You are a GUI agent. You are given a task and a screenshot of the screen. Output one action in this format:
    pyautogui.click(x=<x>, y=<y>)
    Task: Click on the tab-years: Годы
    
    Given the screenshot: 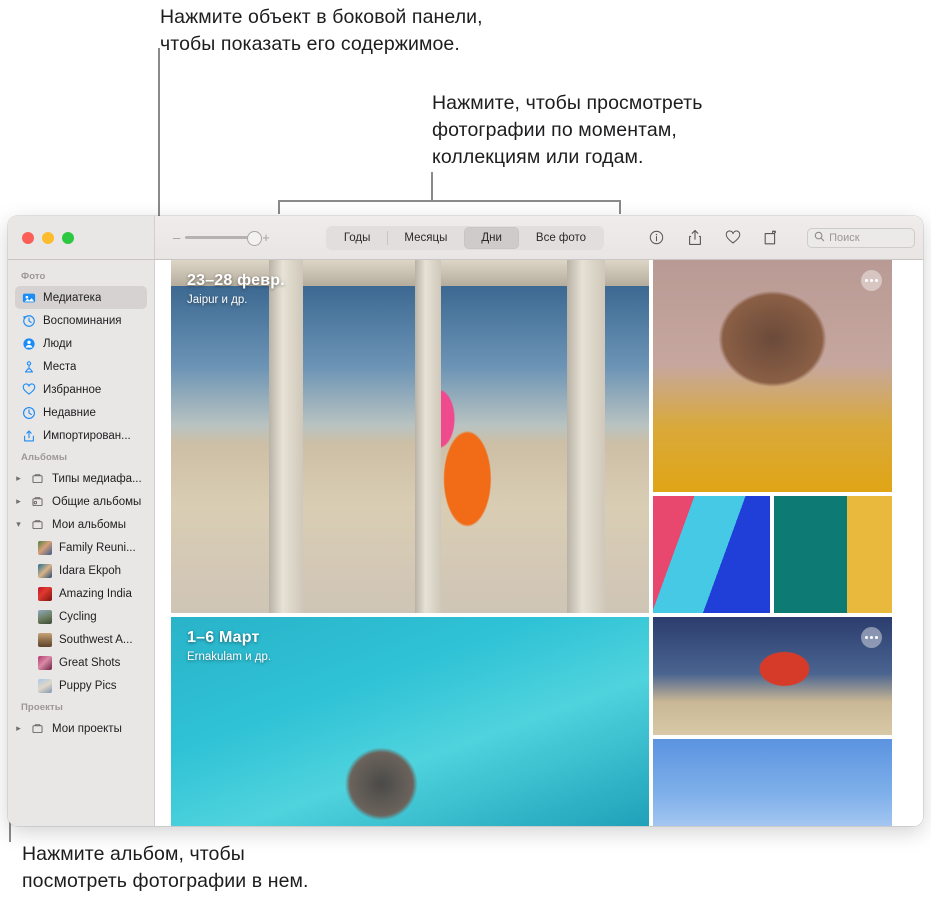 What is the action you would take?
    pyautogui.click(x=357, y=238)
    